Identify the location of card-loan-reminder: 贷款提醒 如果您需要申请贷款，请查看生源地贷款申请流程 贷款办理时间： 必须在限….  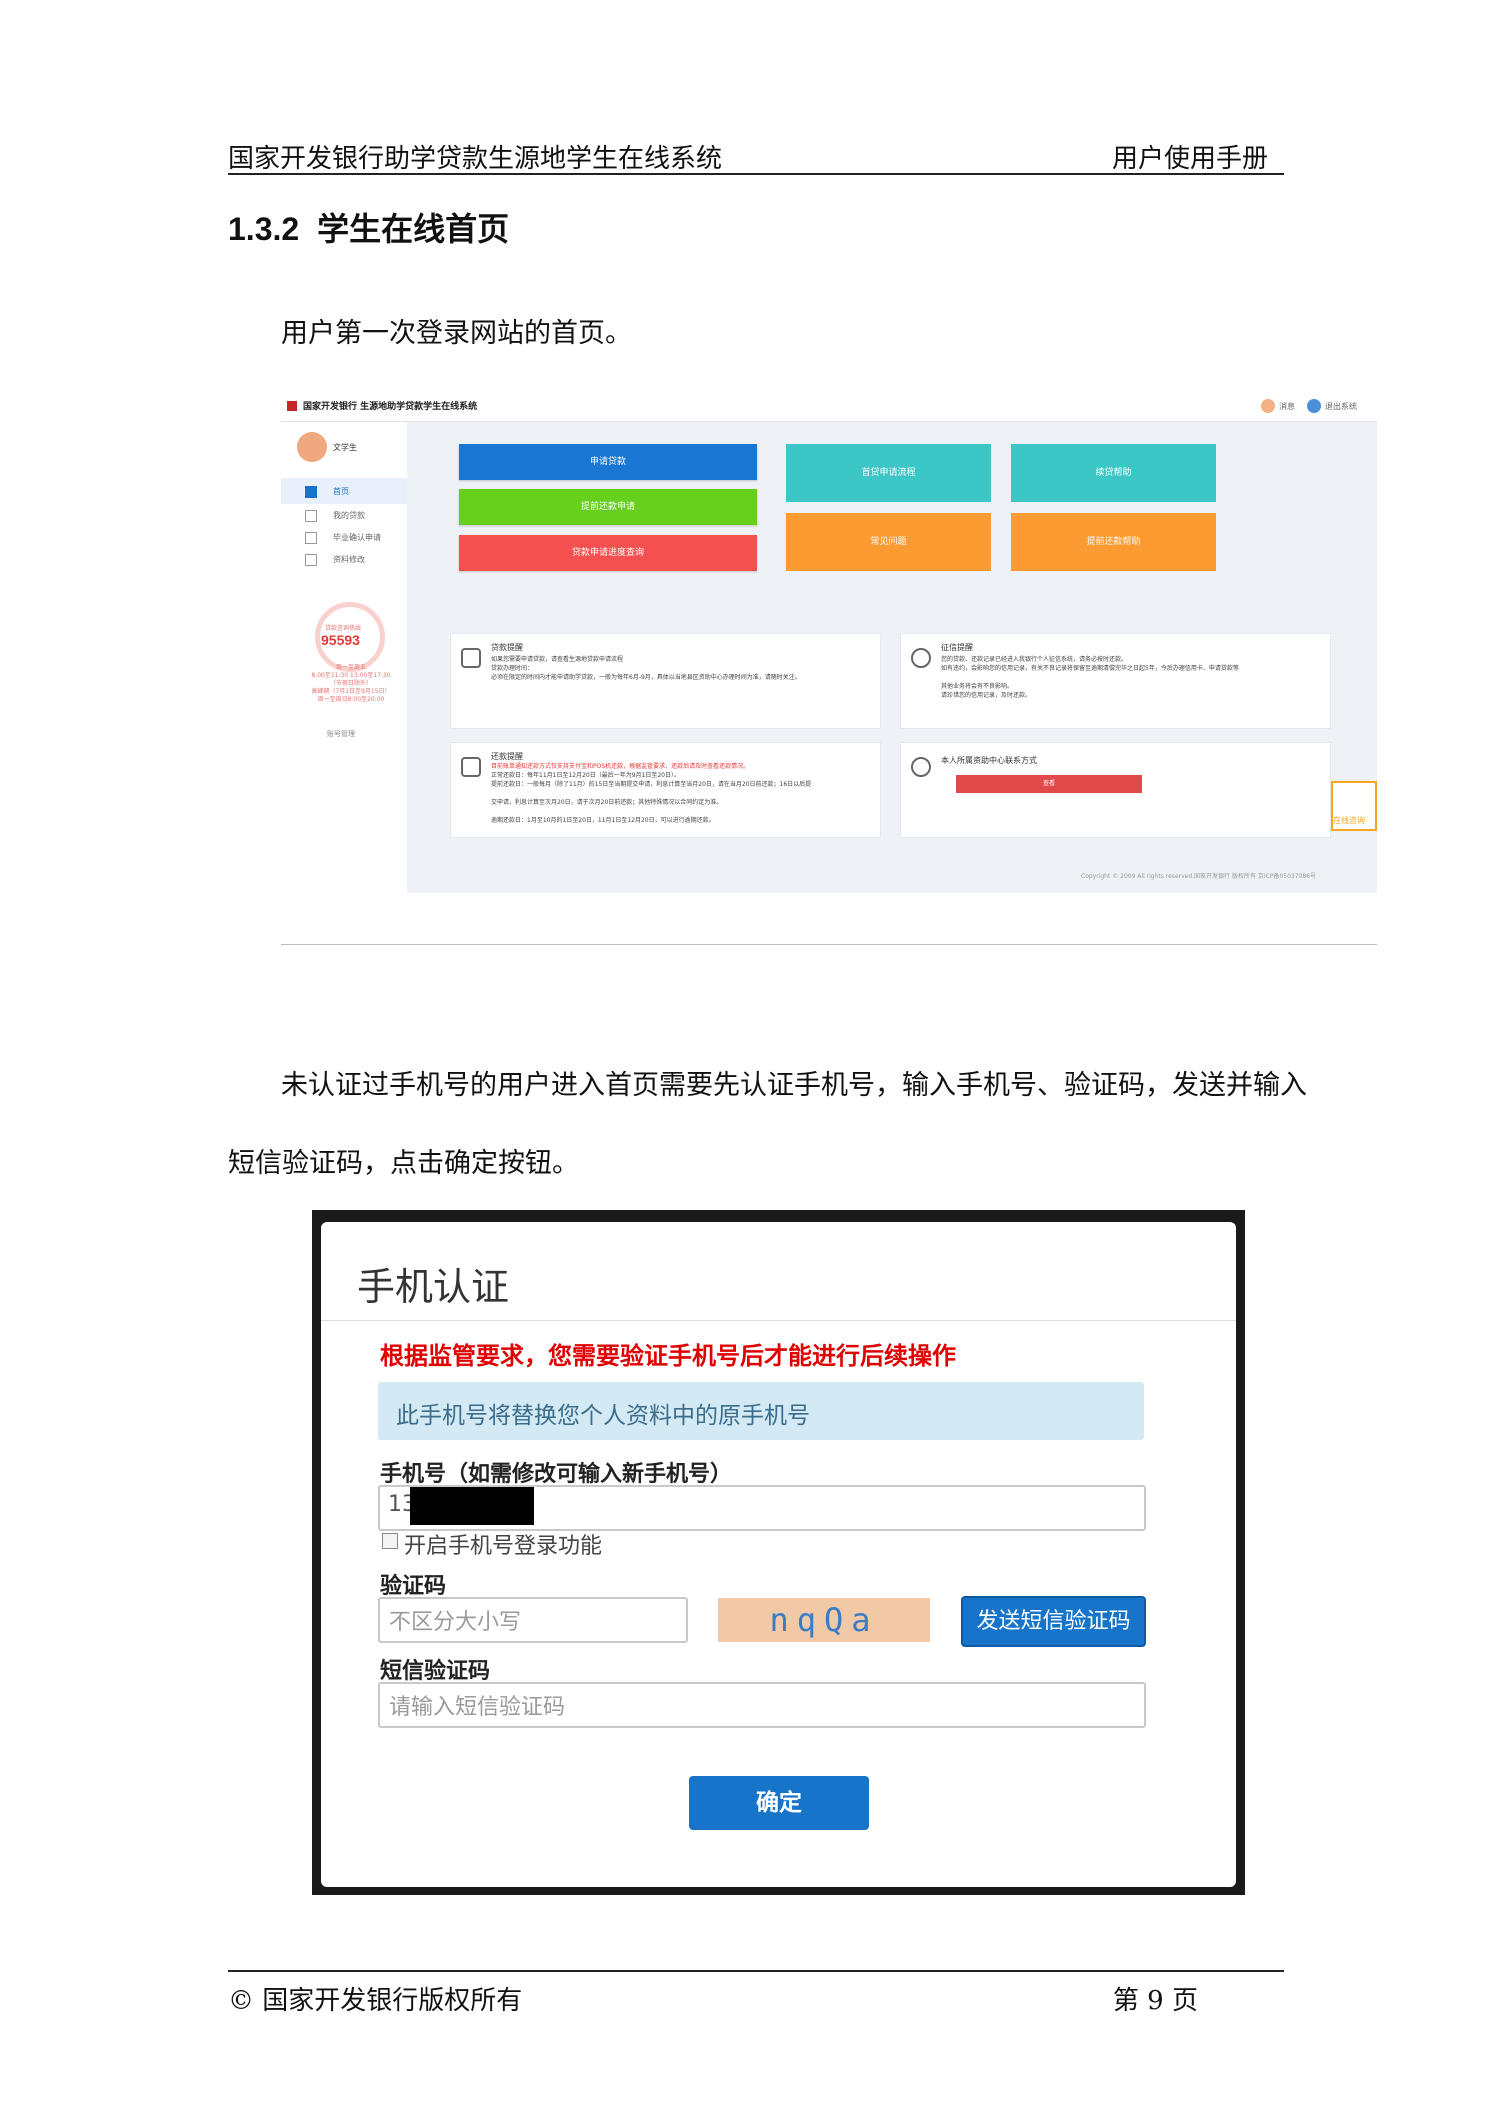
(665, 681).